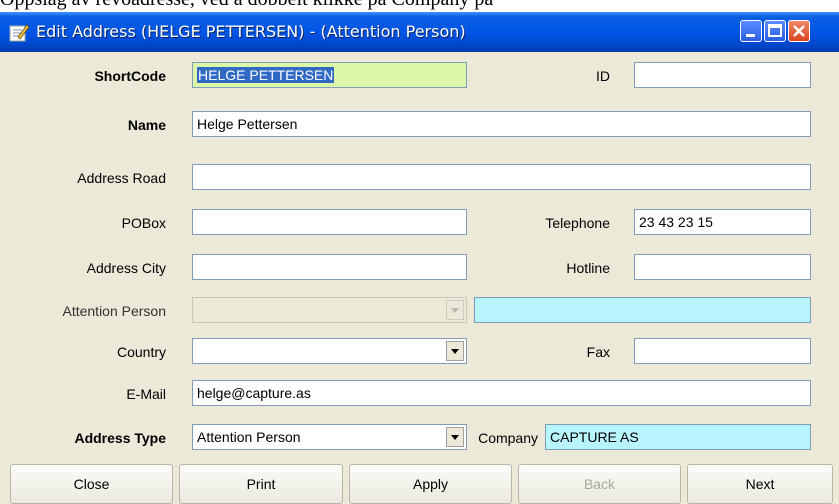  What do you see at coordinates (146, 125) in the screenshot?
I see `name-label: Name` at bounding box center [146, 125].